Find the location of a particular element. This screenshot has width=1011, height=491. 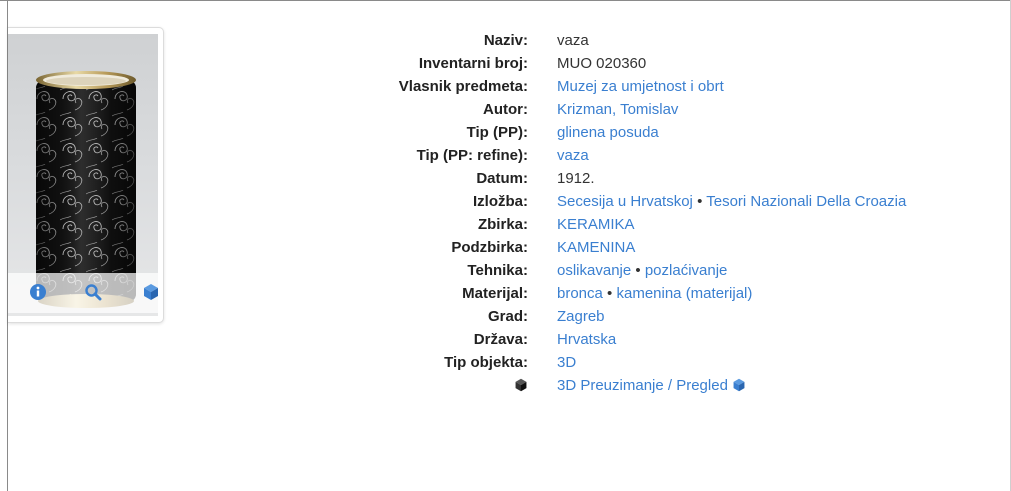

detail-label: Inventarni broj: is located at coordinates (473, 63).